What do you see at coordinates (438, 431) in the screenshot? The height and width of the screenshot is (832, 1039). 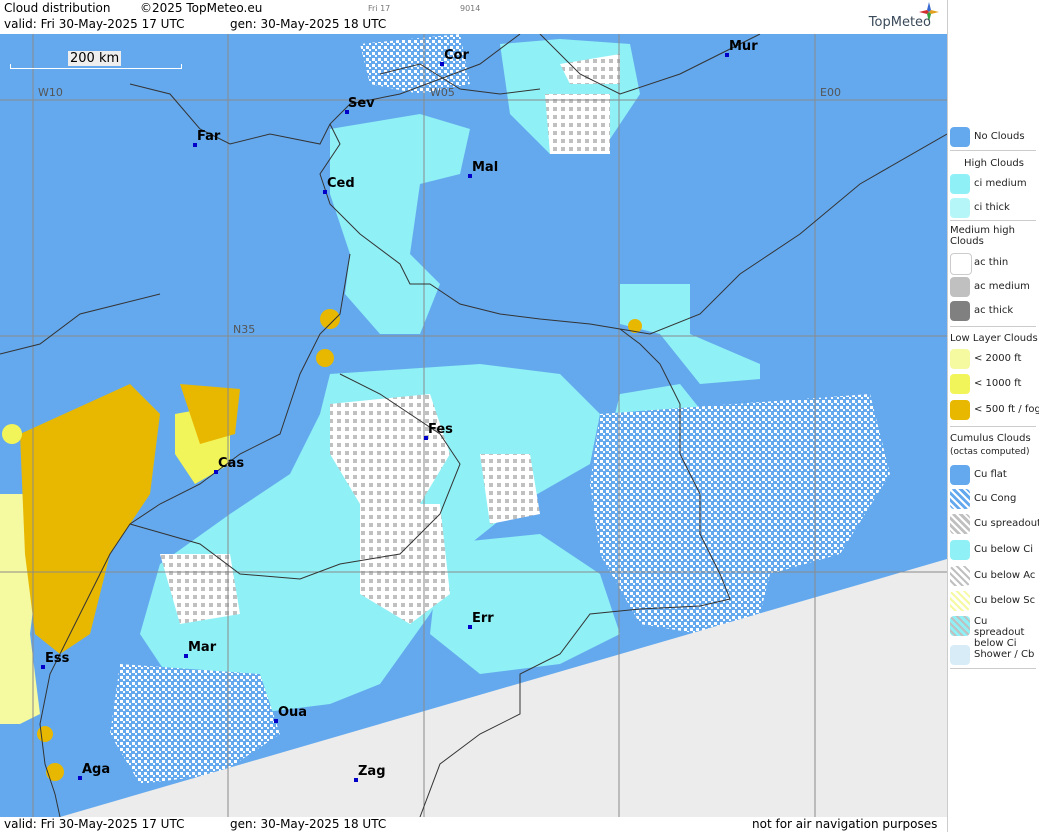 I see `city-fes: Fes` at bounding box center [438, 431].